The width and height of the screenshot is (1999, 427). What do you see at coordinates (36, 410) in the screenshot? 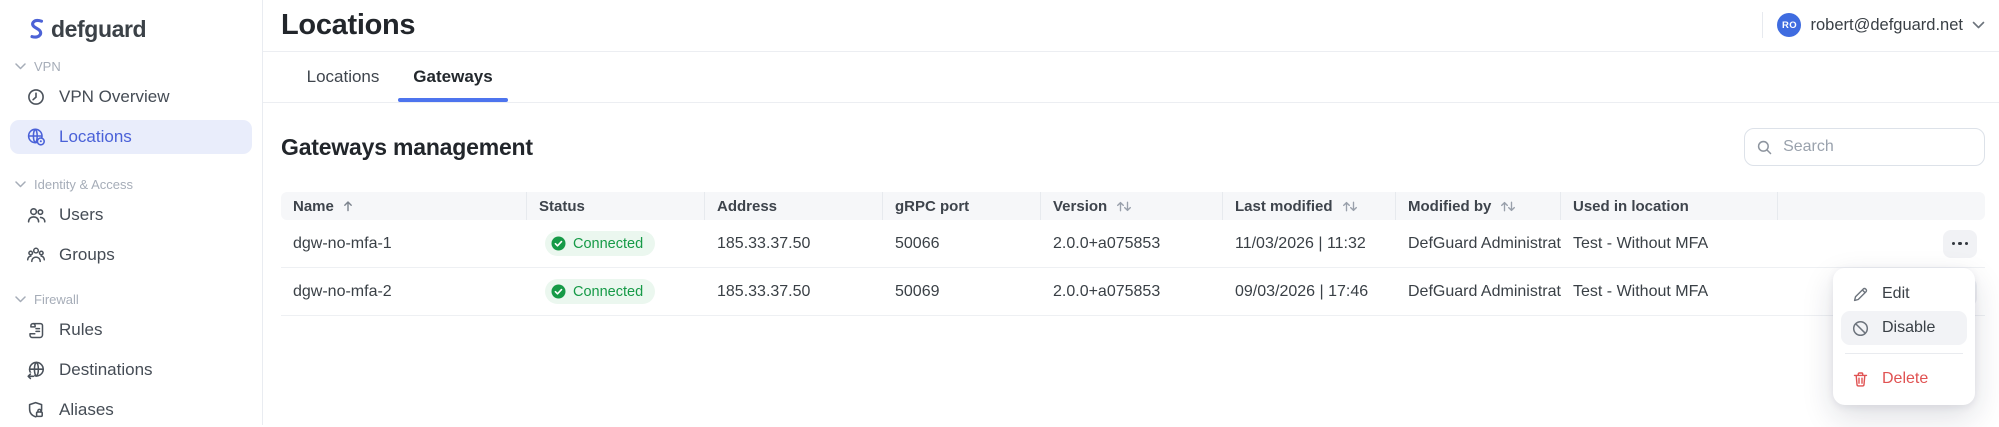
I see `shield-lock-icon` at bounding box center [36, 410].